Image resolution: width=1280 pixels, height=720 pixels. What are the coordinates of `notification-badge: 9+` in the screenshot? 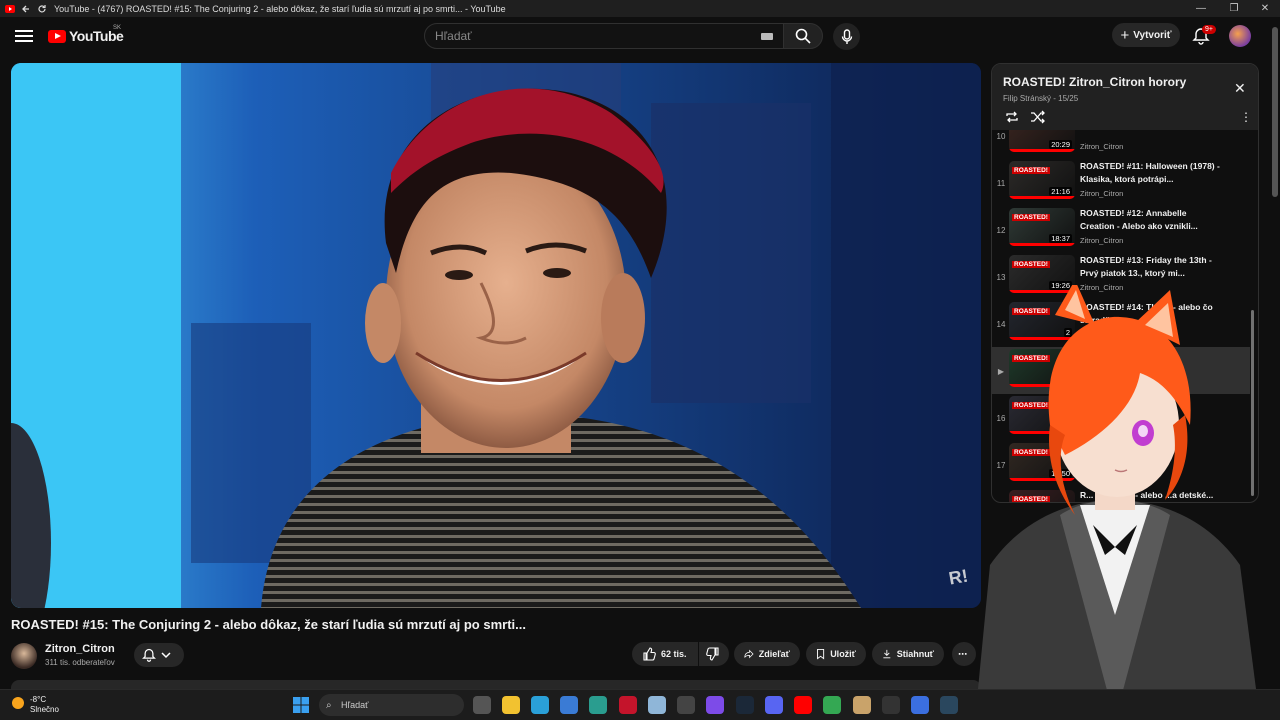 It's located at (1209, 29).